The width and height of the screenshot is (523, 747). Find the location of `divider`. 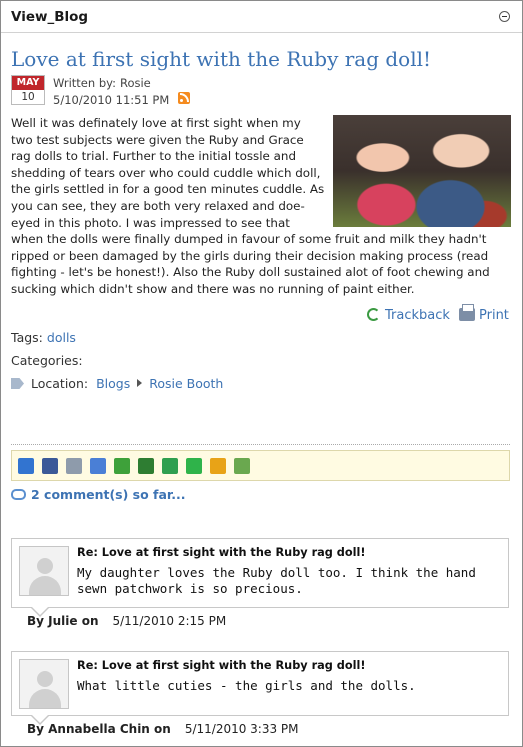

divider is located at coordinates (260, 444).